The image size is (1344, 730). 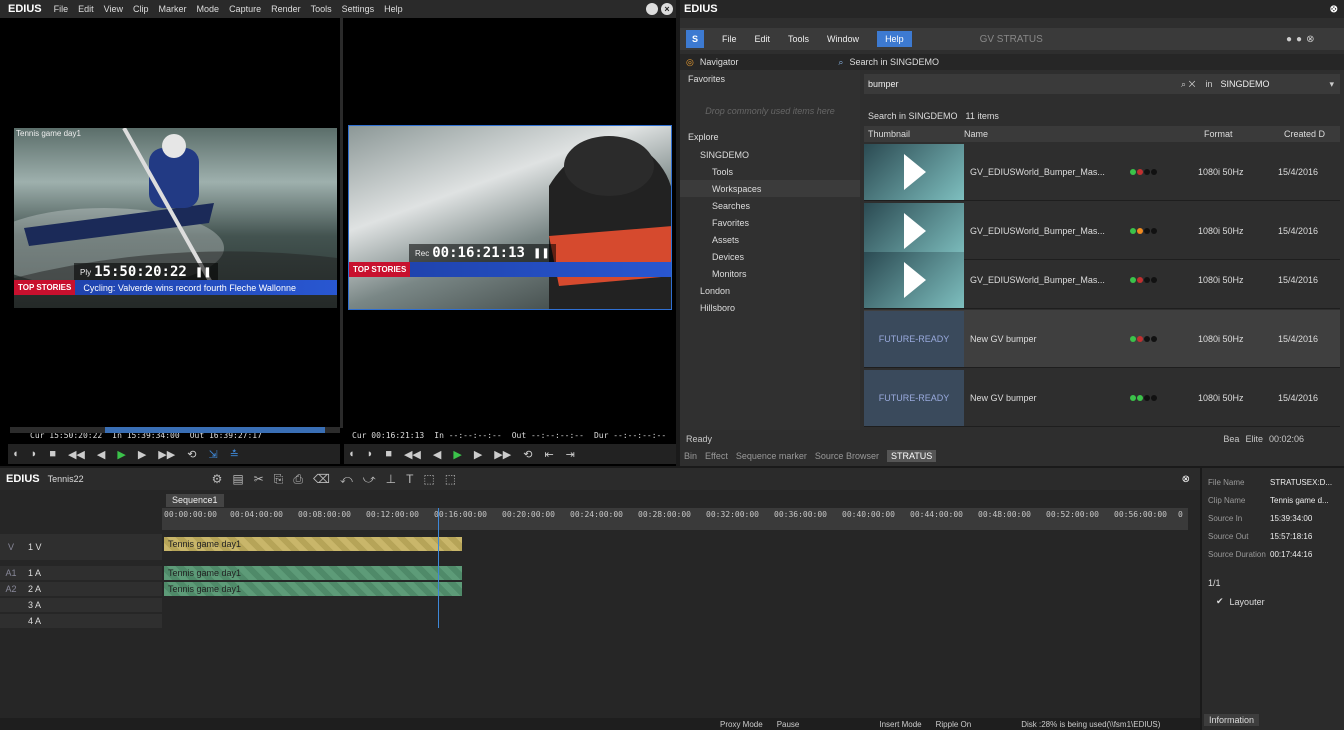 What do you see at coordinates (770, 256) in the screenshot?
I see `tree-devices: Devices` at bounding box center [770, 256].